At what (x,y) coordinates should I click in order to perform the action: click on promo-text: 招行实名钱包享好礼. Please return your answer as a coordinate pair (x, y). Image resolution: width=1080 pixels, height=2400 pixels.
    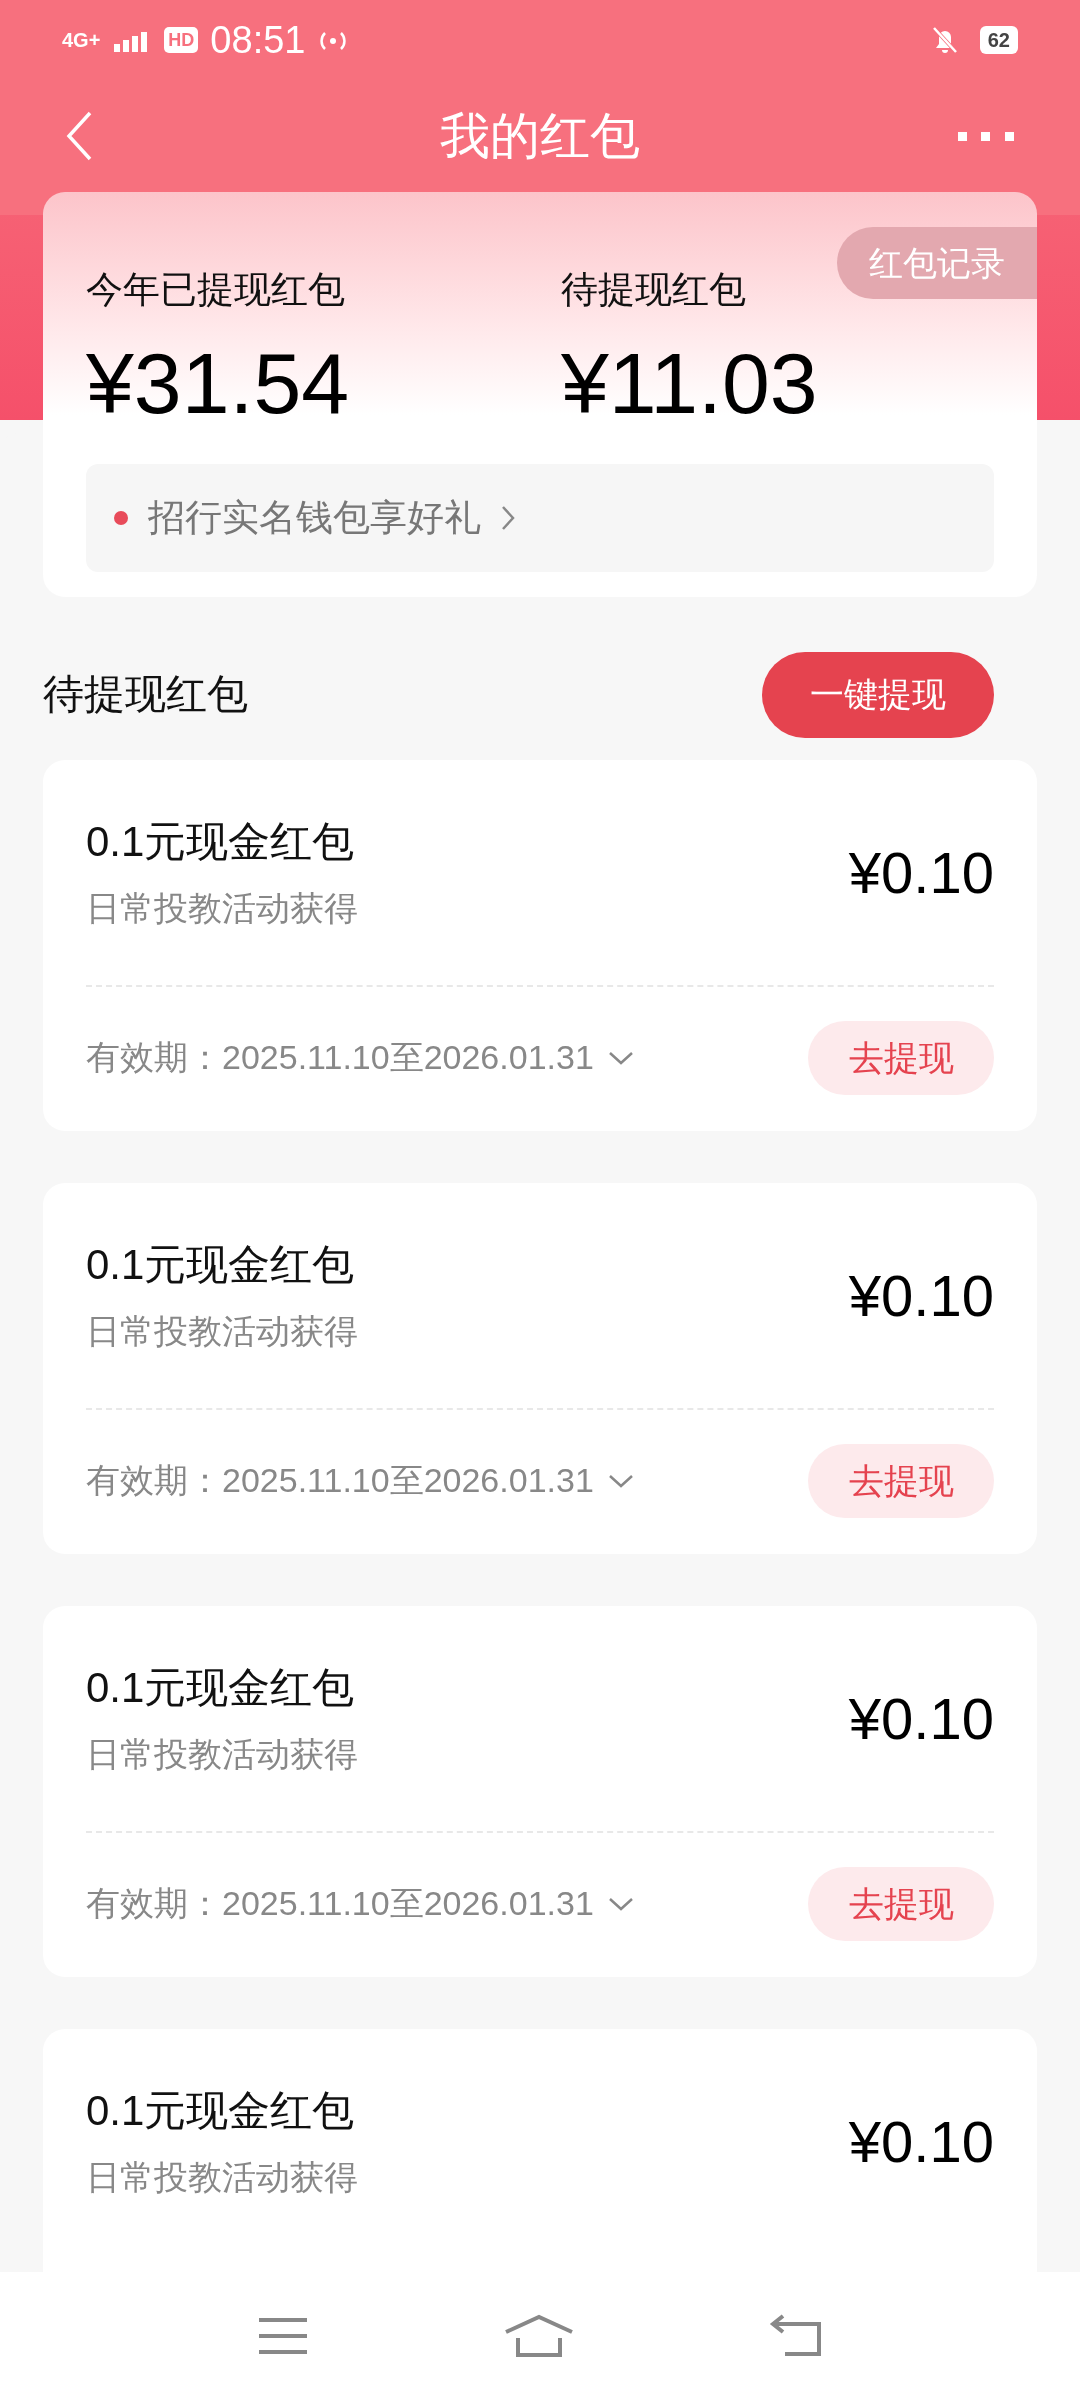
    Looking at the image, I should click on (314, 517).